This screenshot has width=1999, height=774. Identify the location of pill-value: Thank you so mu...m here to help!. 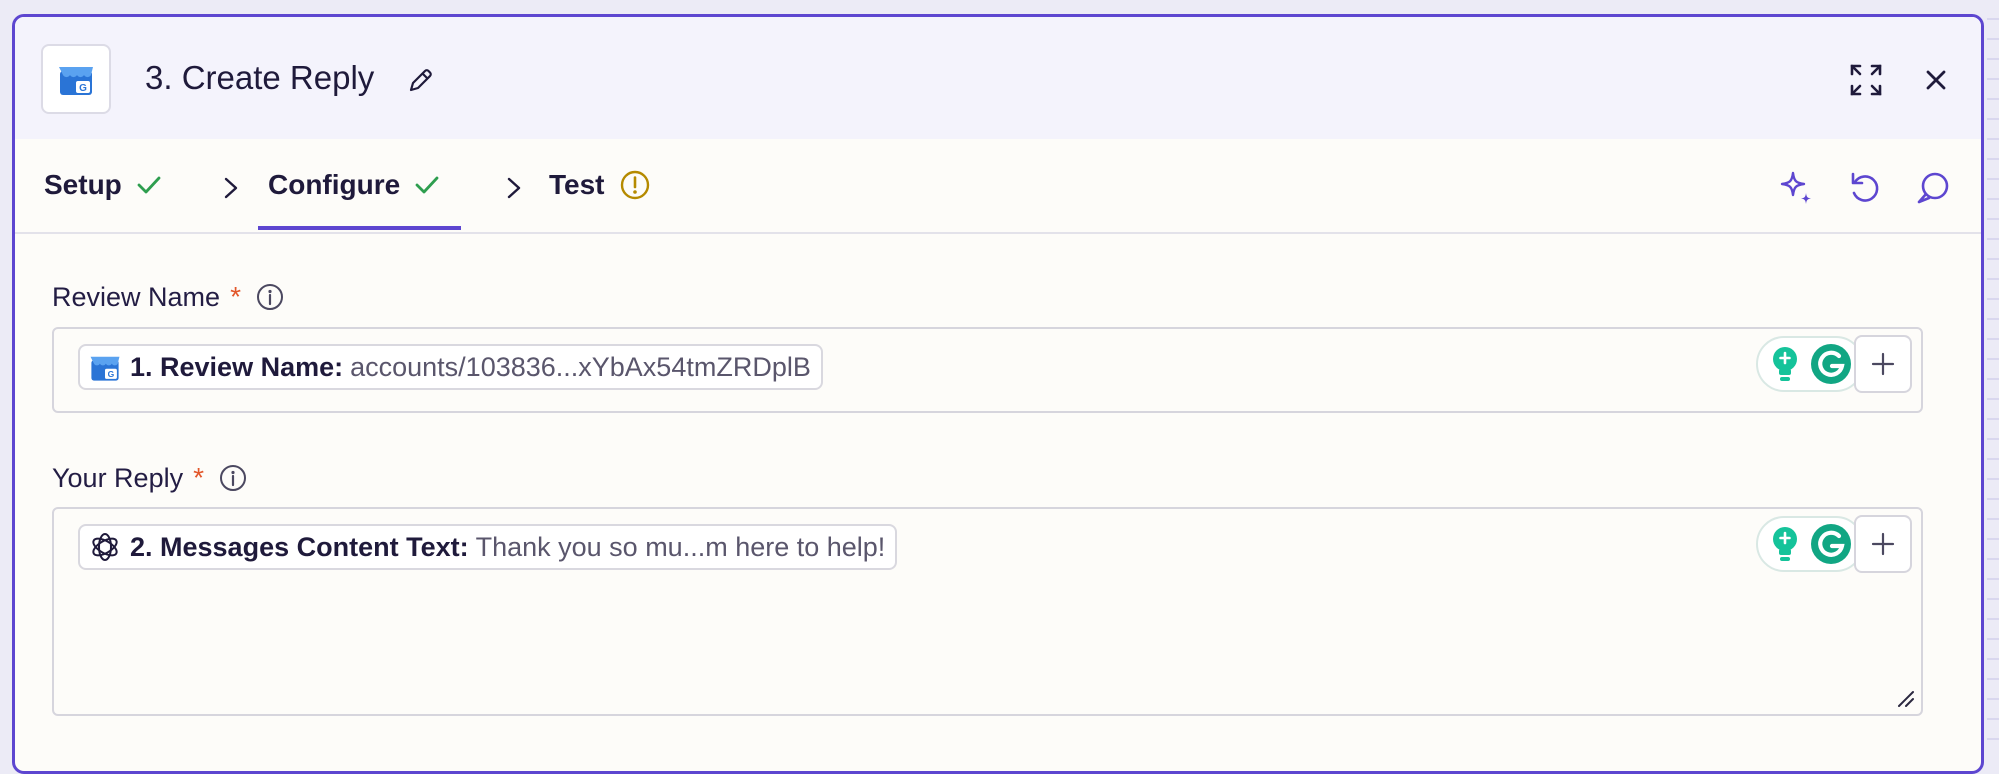
(680, 546).